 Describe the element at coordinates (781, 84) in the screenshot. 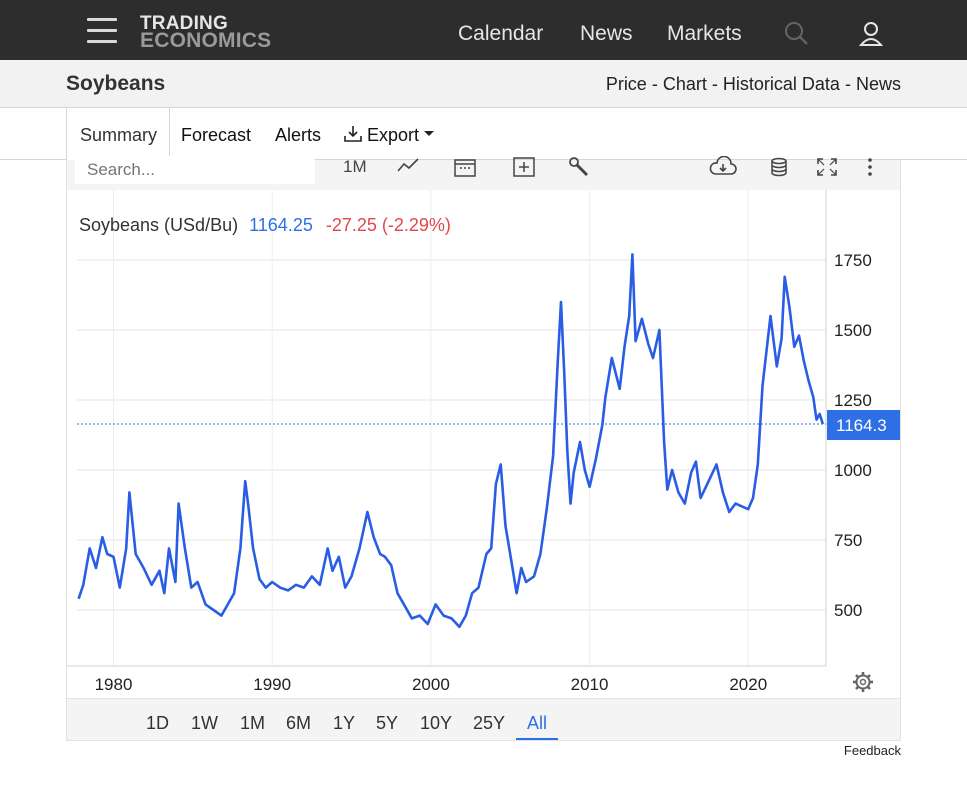

I see `subnav-historical-data: Historical Data` at that location.